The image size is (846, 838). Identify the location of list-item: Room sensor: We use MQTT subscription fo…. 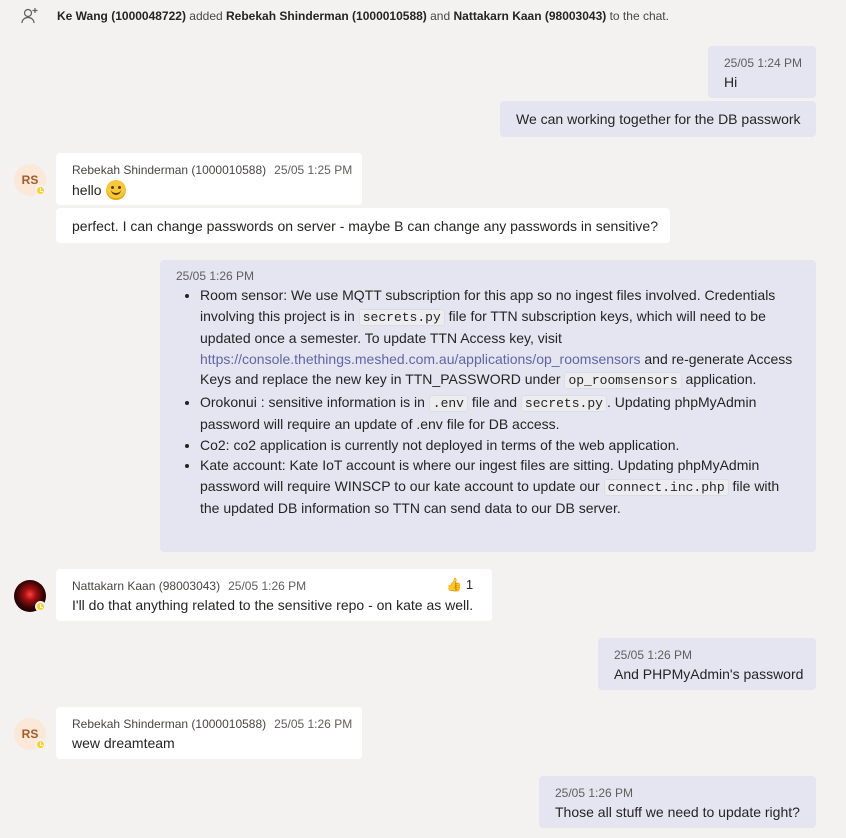
(500, 338).